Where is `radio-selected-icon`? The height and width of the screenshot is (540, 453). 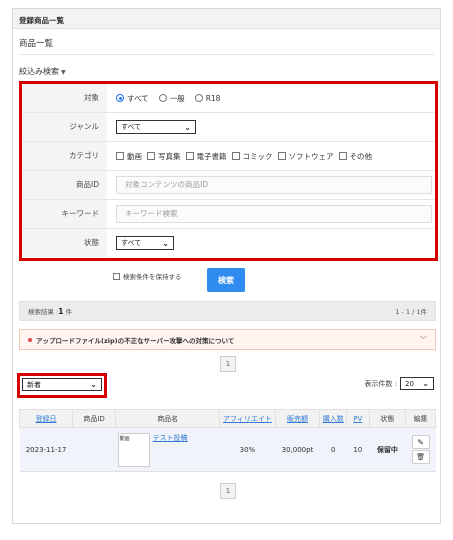 radio-selected-icon is located at coordinates (120, 98).